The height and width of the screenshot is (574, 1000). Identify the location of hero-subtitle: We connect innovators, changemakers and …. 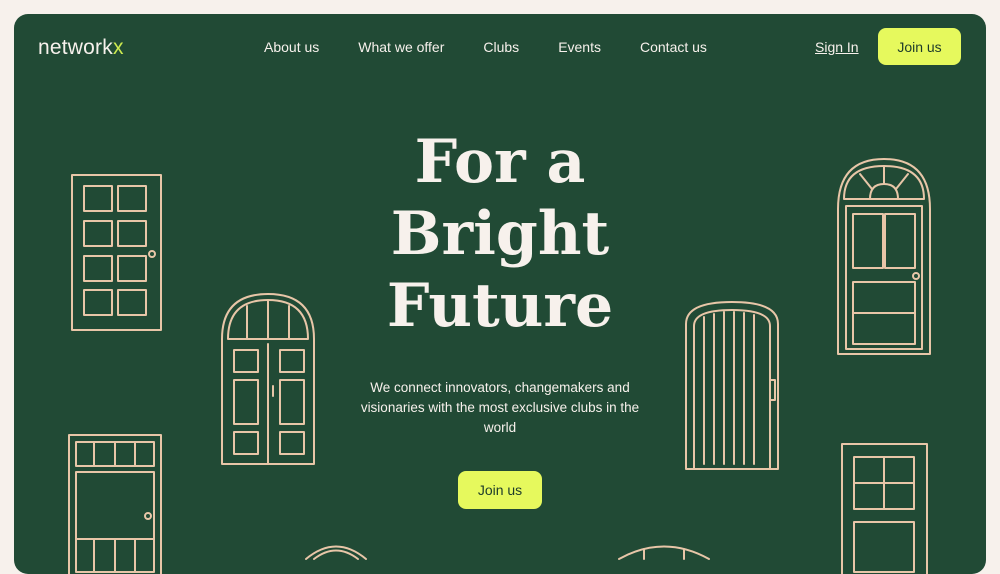
(500, 407).